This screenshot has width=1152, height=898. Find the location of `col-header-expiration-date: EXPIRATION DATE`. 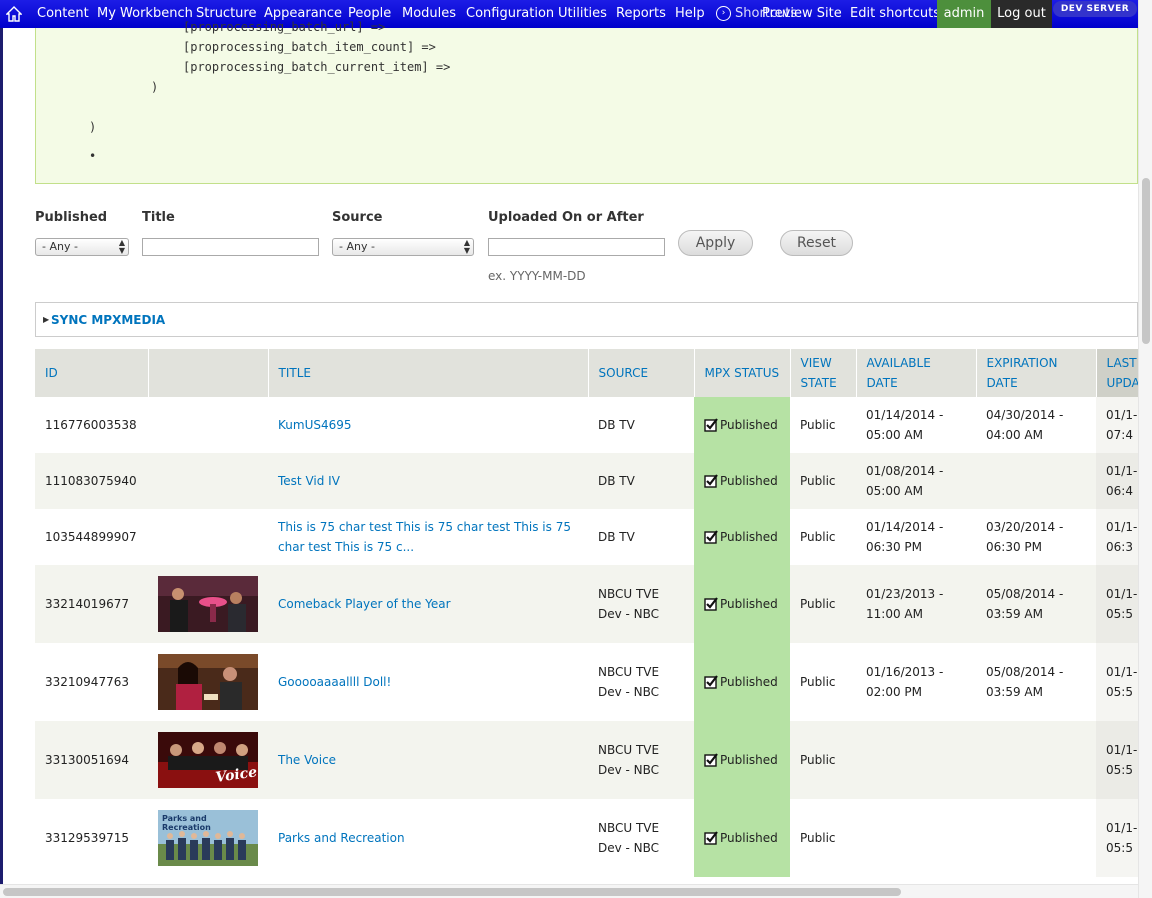

col-header-expiration-date: EXPIRATION DATE is located at coordinates (1036, 373).